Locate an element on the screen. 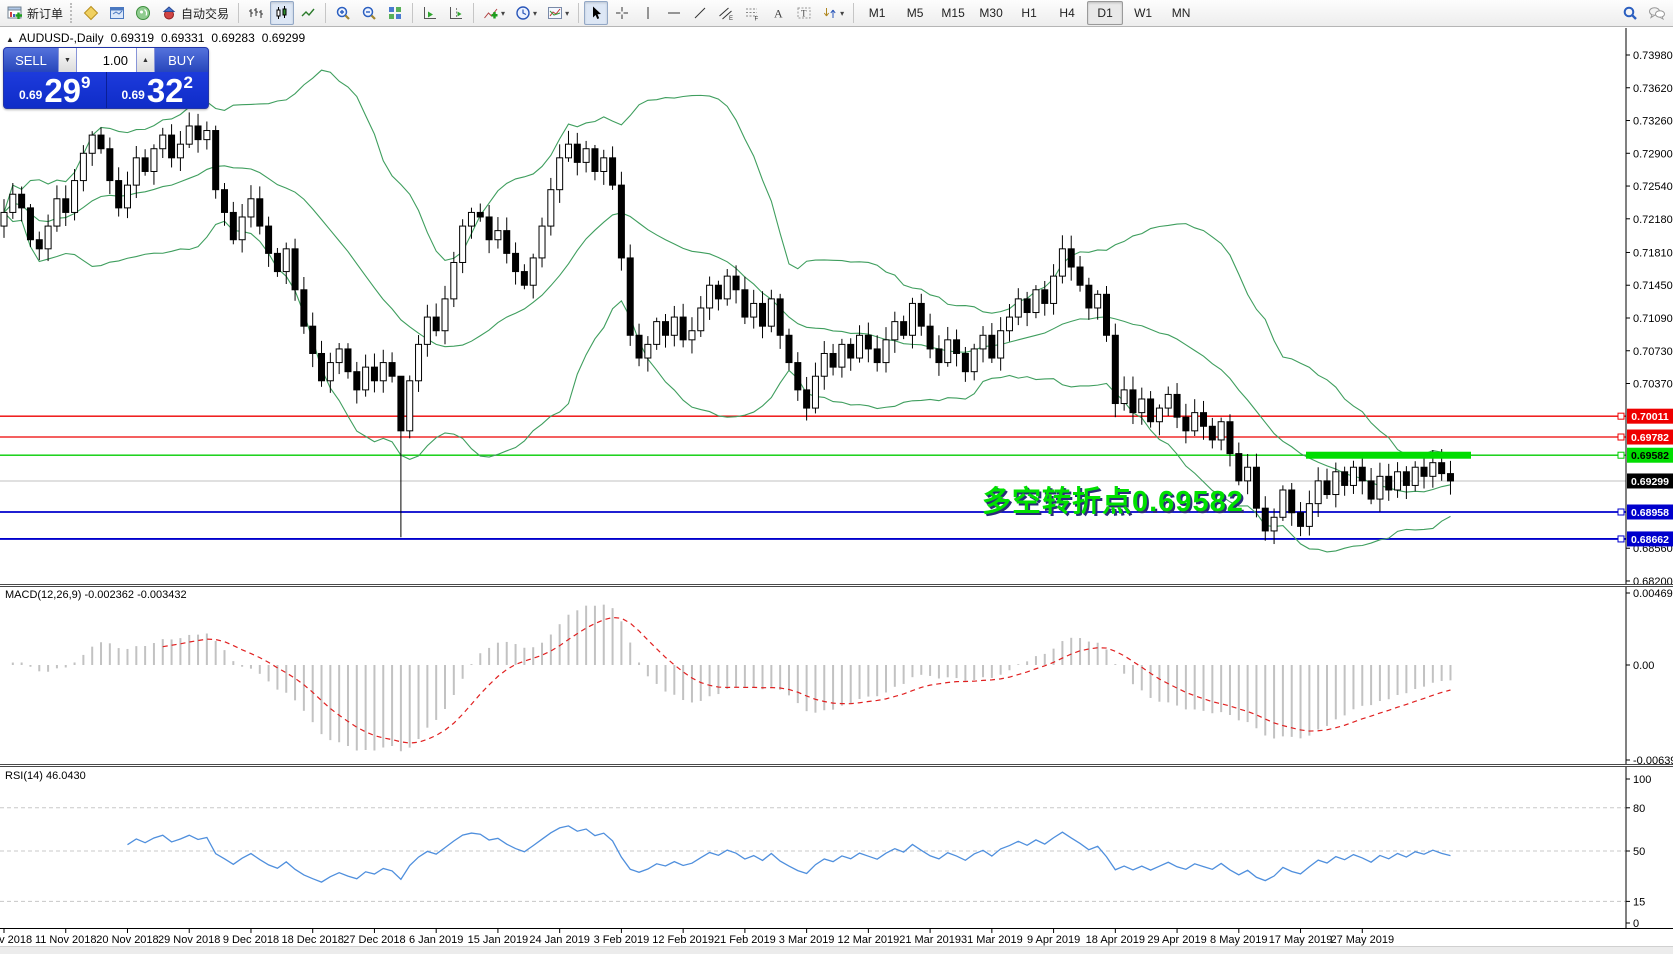 The width and height of the screenshot is (1673, 954). timeframe-H4: H4 is located at coordinates (1067, 13).